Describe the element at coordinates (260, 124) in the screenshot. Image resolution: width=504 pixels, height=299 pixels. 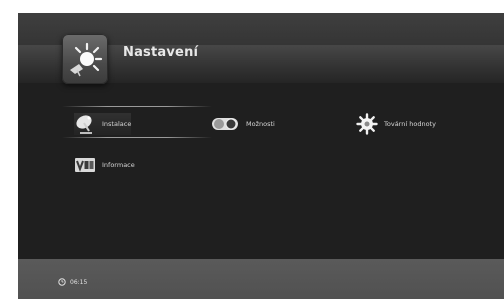
I see `menu-item-label: Možnosti` at that location.